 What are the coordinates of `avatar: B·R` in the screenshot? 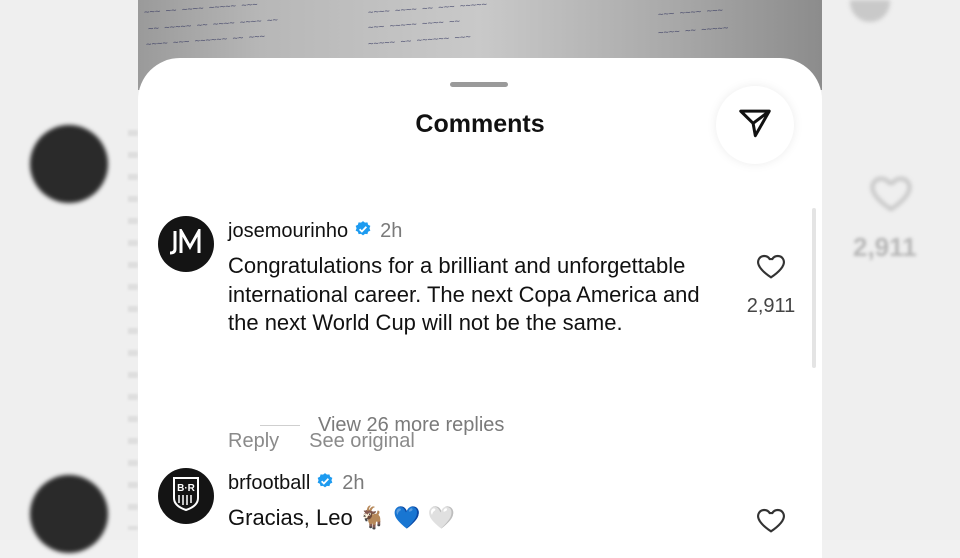 It's located at (186, 496).